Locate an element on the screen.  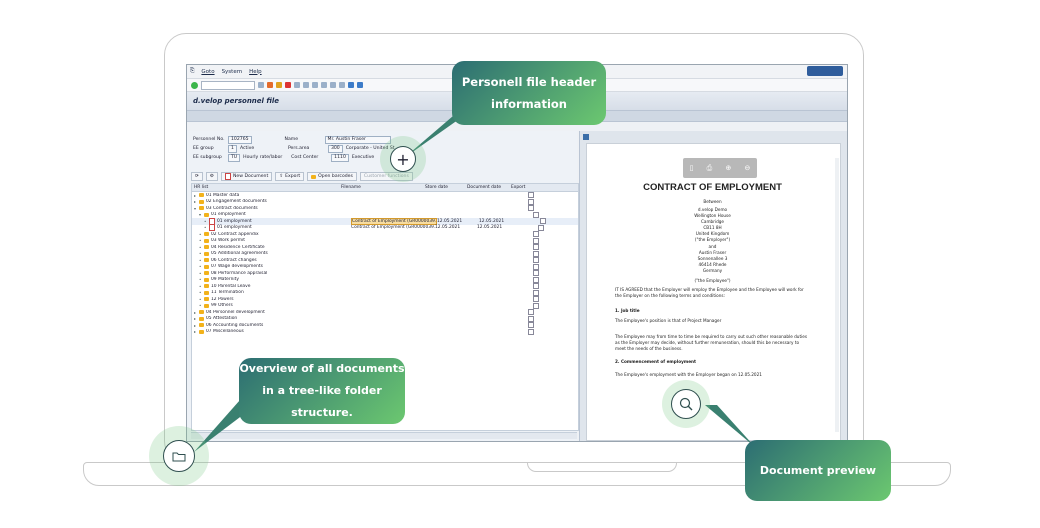
zoom-out-icon: ⊖ is located at coordinates (748, 168).